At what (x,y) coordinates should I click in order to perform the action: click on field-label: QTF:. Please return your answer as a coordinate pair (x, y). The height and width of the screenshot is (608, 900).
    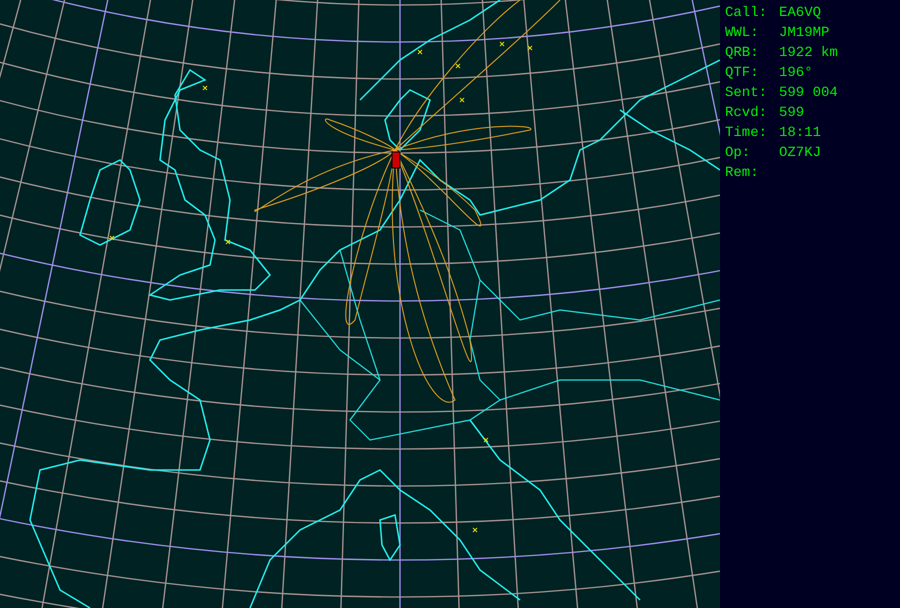
    Looking at the image, I should click on (742, 73).